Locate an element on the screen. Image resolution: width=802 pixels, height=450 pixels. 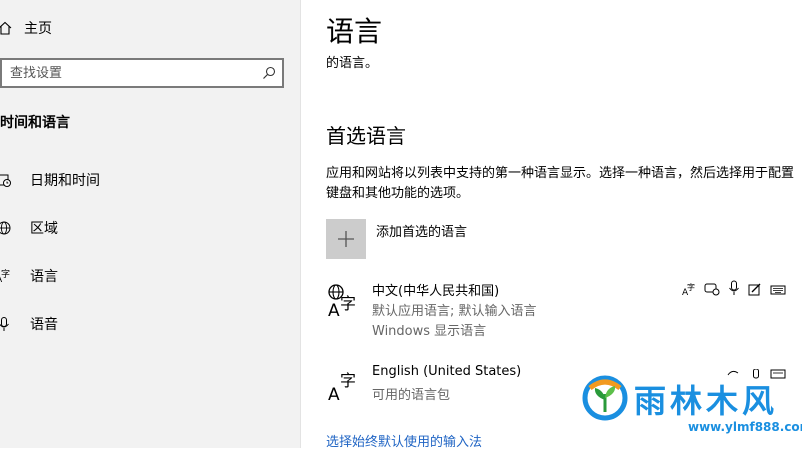
language-display-status: Windows 显示语言 is located at coordinates (429, 331).